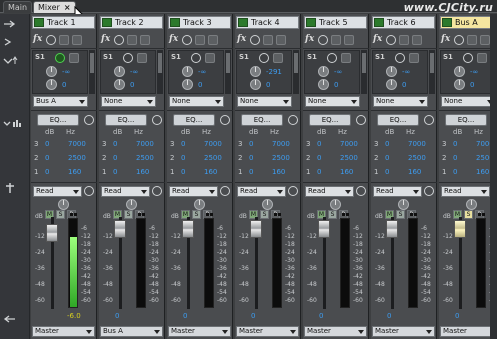  I want to click on track-name-field: Track 4, so click(267, 22).